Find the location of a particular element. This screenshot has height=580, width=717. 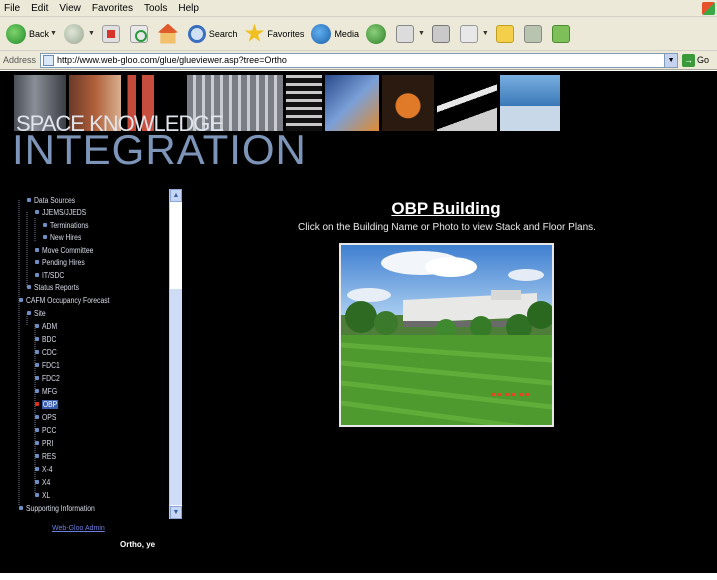

tree-item-pcc: PCC is located at coordinates (47, 430).